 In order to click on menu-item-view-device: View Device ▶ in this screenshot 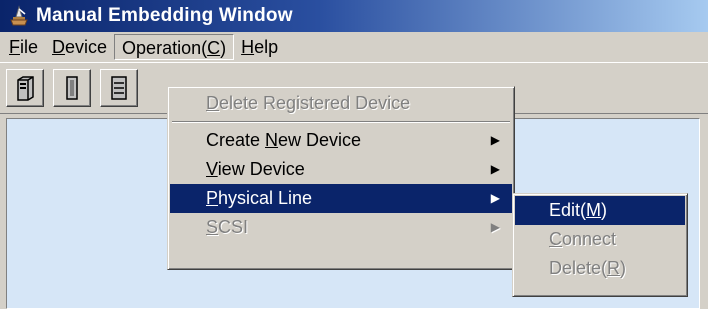, I will do `click(341, 169)`.